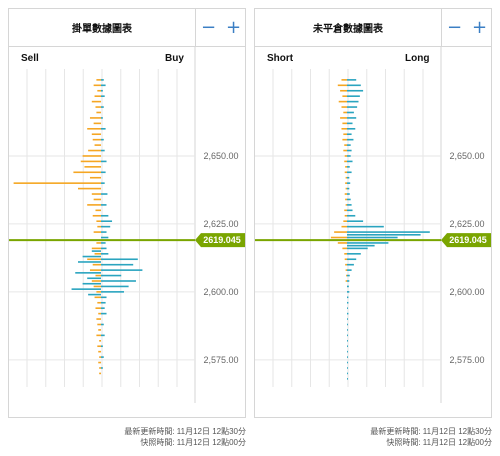 This screenshot has width=500, height=456. What do you see at coordinates (220, 156) in the screenshot?
I see `price-tick-label: 2,650.00` at bounding box center [220, 156].